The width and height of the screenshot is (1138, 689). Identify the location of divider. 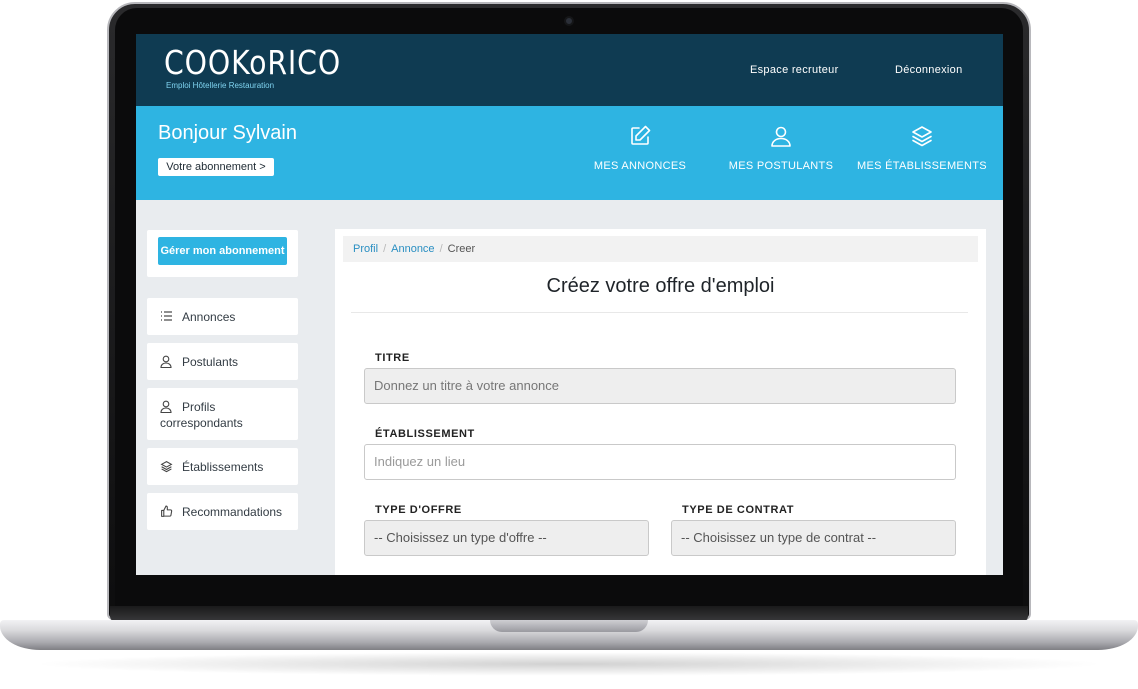
(659, 312).